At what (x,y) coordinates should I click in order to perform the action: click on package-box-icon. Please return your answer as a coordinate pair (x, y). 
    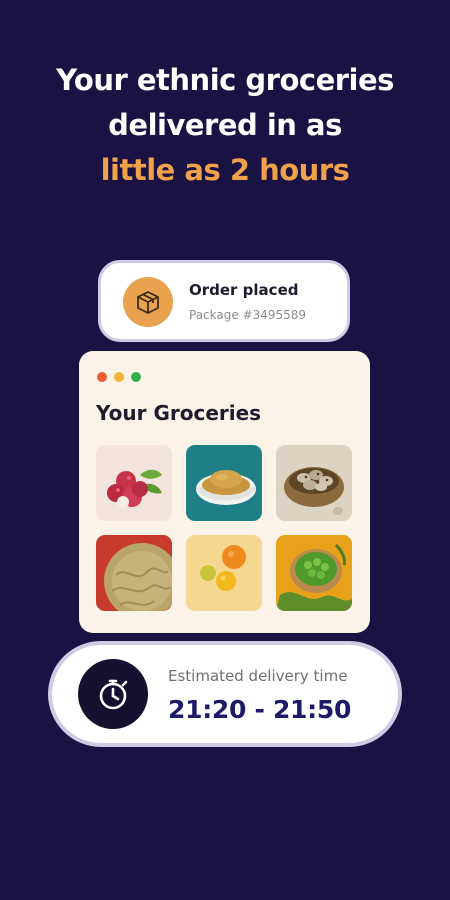
    Looking at the image, I should click on (148, 302).